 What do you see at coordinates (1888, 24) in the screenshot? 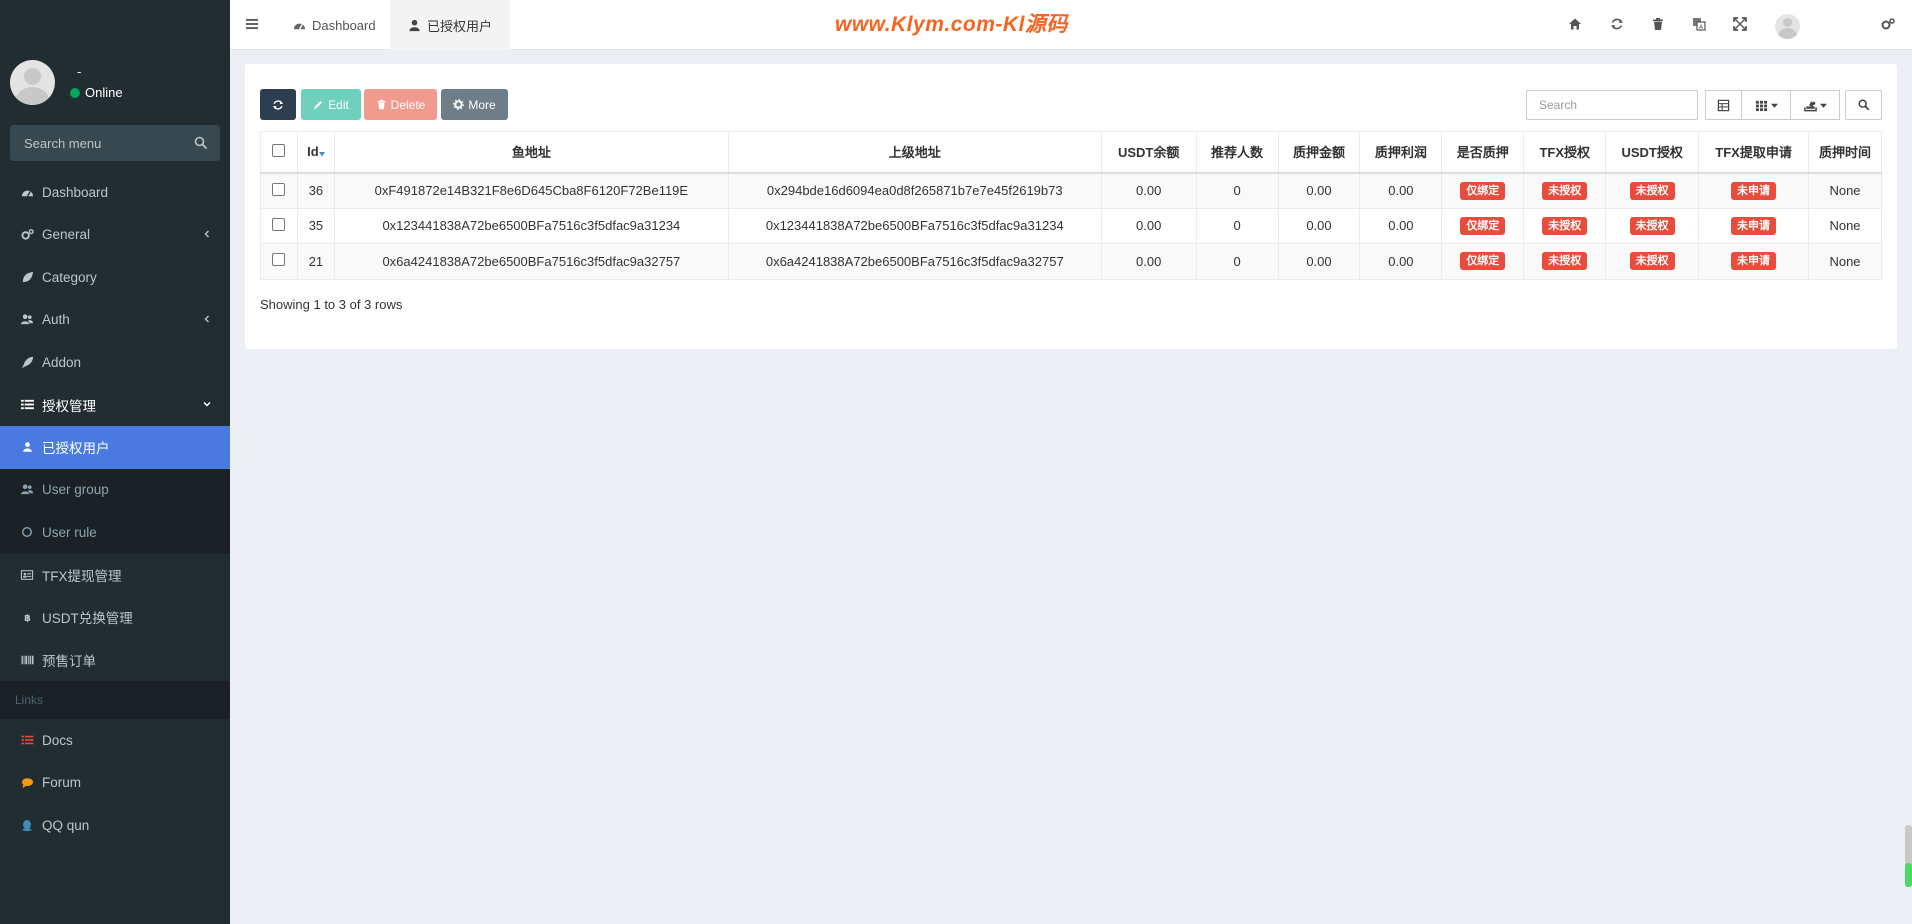
I see `cogs-icon` at bounding box center [1888, 24].